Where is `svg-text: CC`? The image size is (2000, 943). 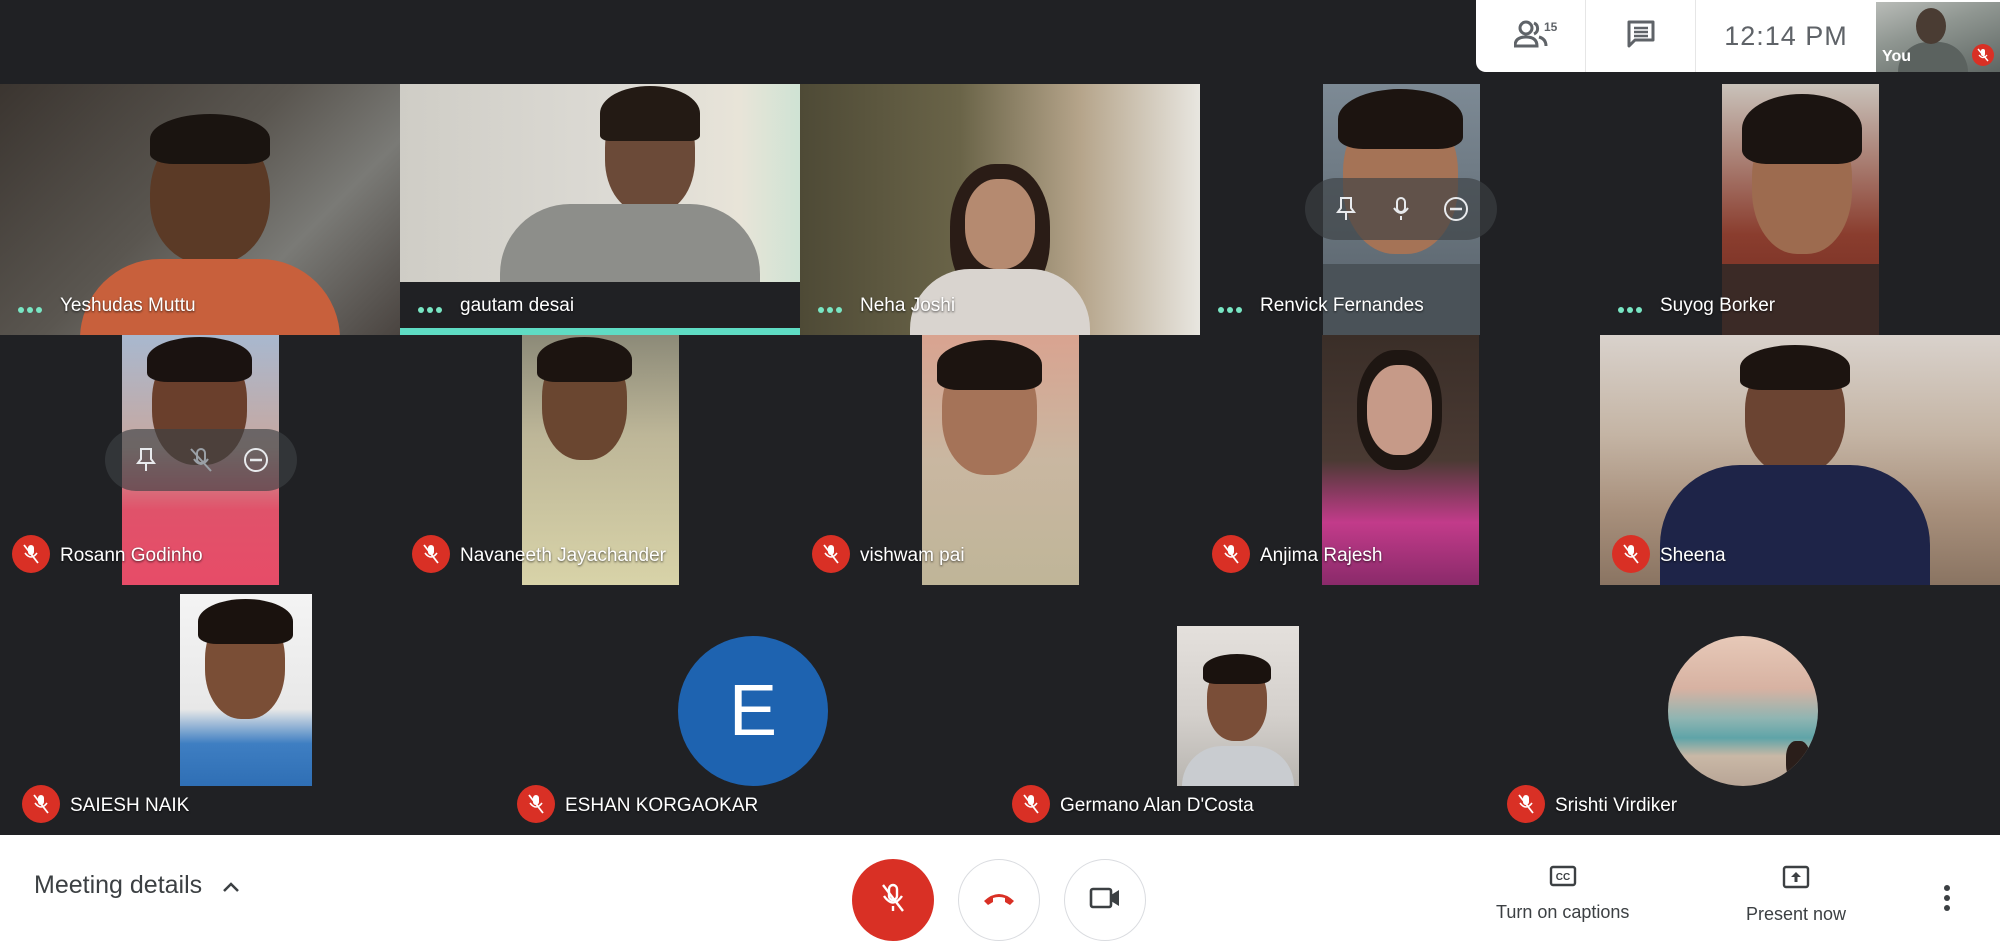 svg-text: CC is located at coordinates (1562, 877).